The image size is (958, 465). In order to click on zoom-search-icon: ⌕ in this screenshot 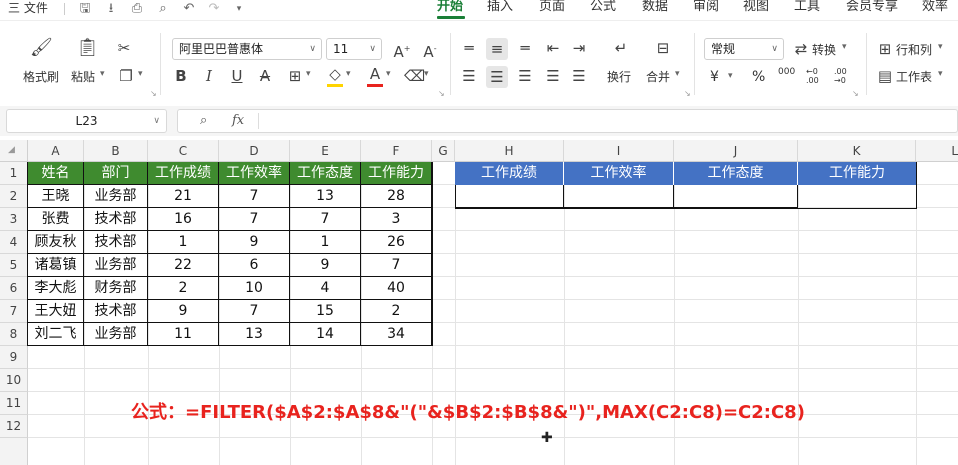, I will do `click(203, 121)`.